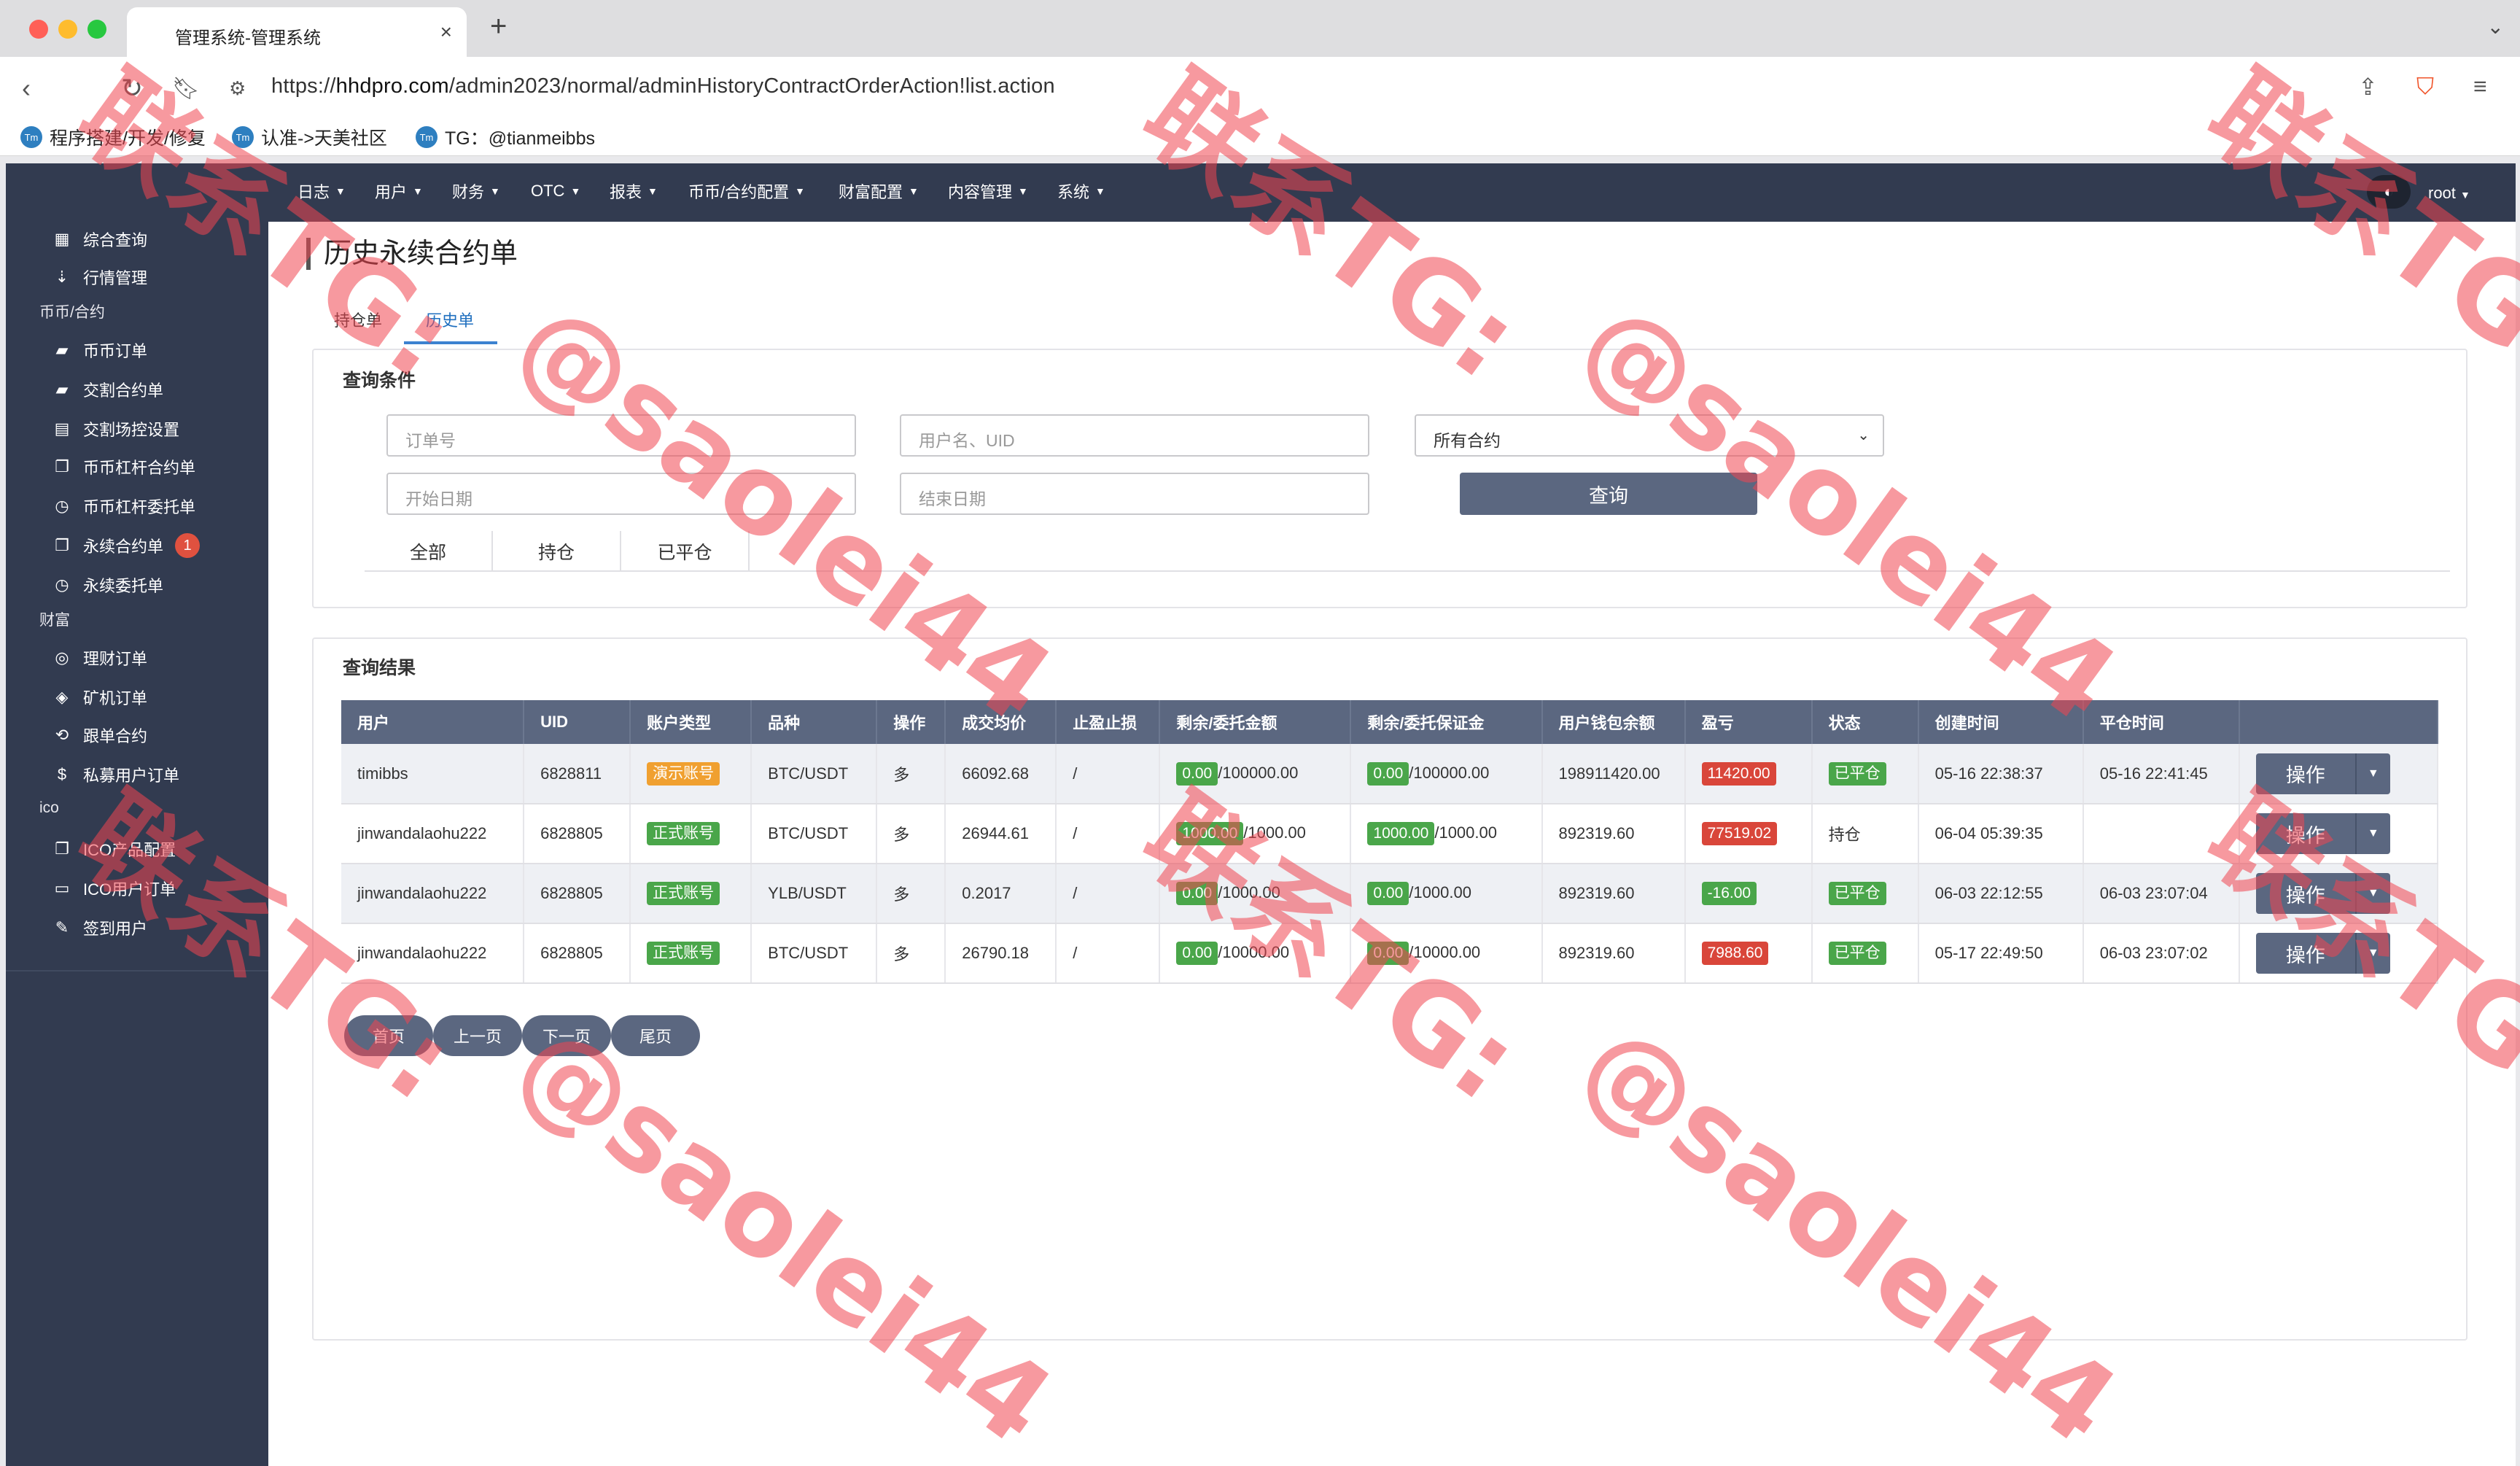 The image size is (2520, 1466). What do you see at coordinates (566, 1035) in the screenshot?
I see `pager-next-button: 下一页` at bounding box center [566, 1035].